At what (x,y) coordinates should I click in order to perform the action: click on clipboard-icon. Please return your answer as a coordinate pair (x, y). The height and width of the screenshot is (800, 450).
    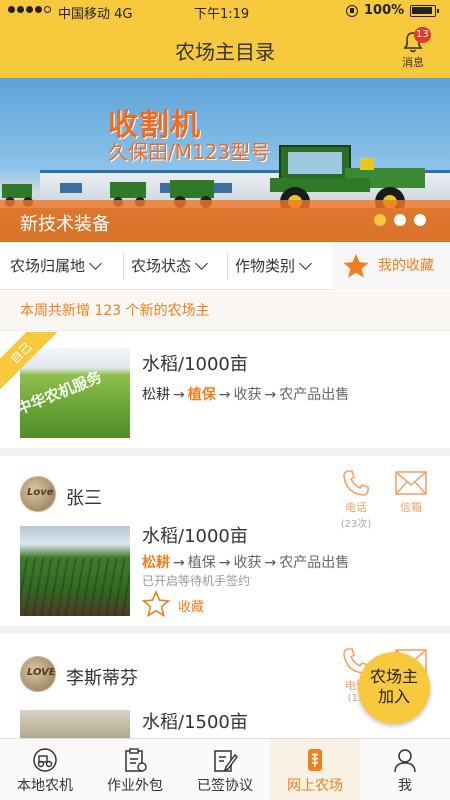
    Looking at the image, I should click on (136, 760).